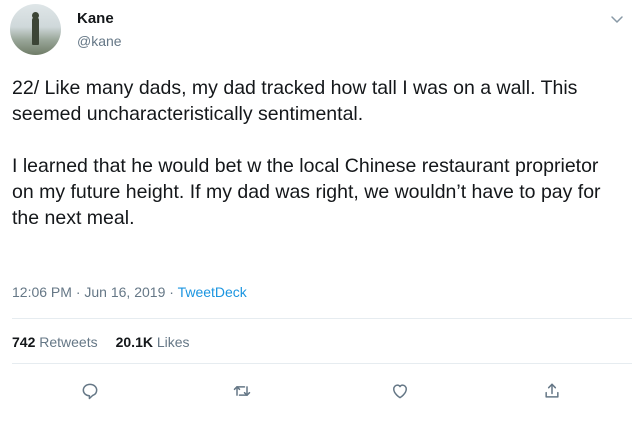  Describe the element at coordinates (552, 391) in the screenshot. I see `share-icon` at that location.